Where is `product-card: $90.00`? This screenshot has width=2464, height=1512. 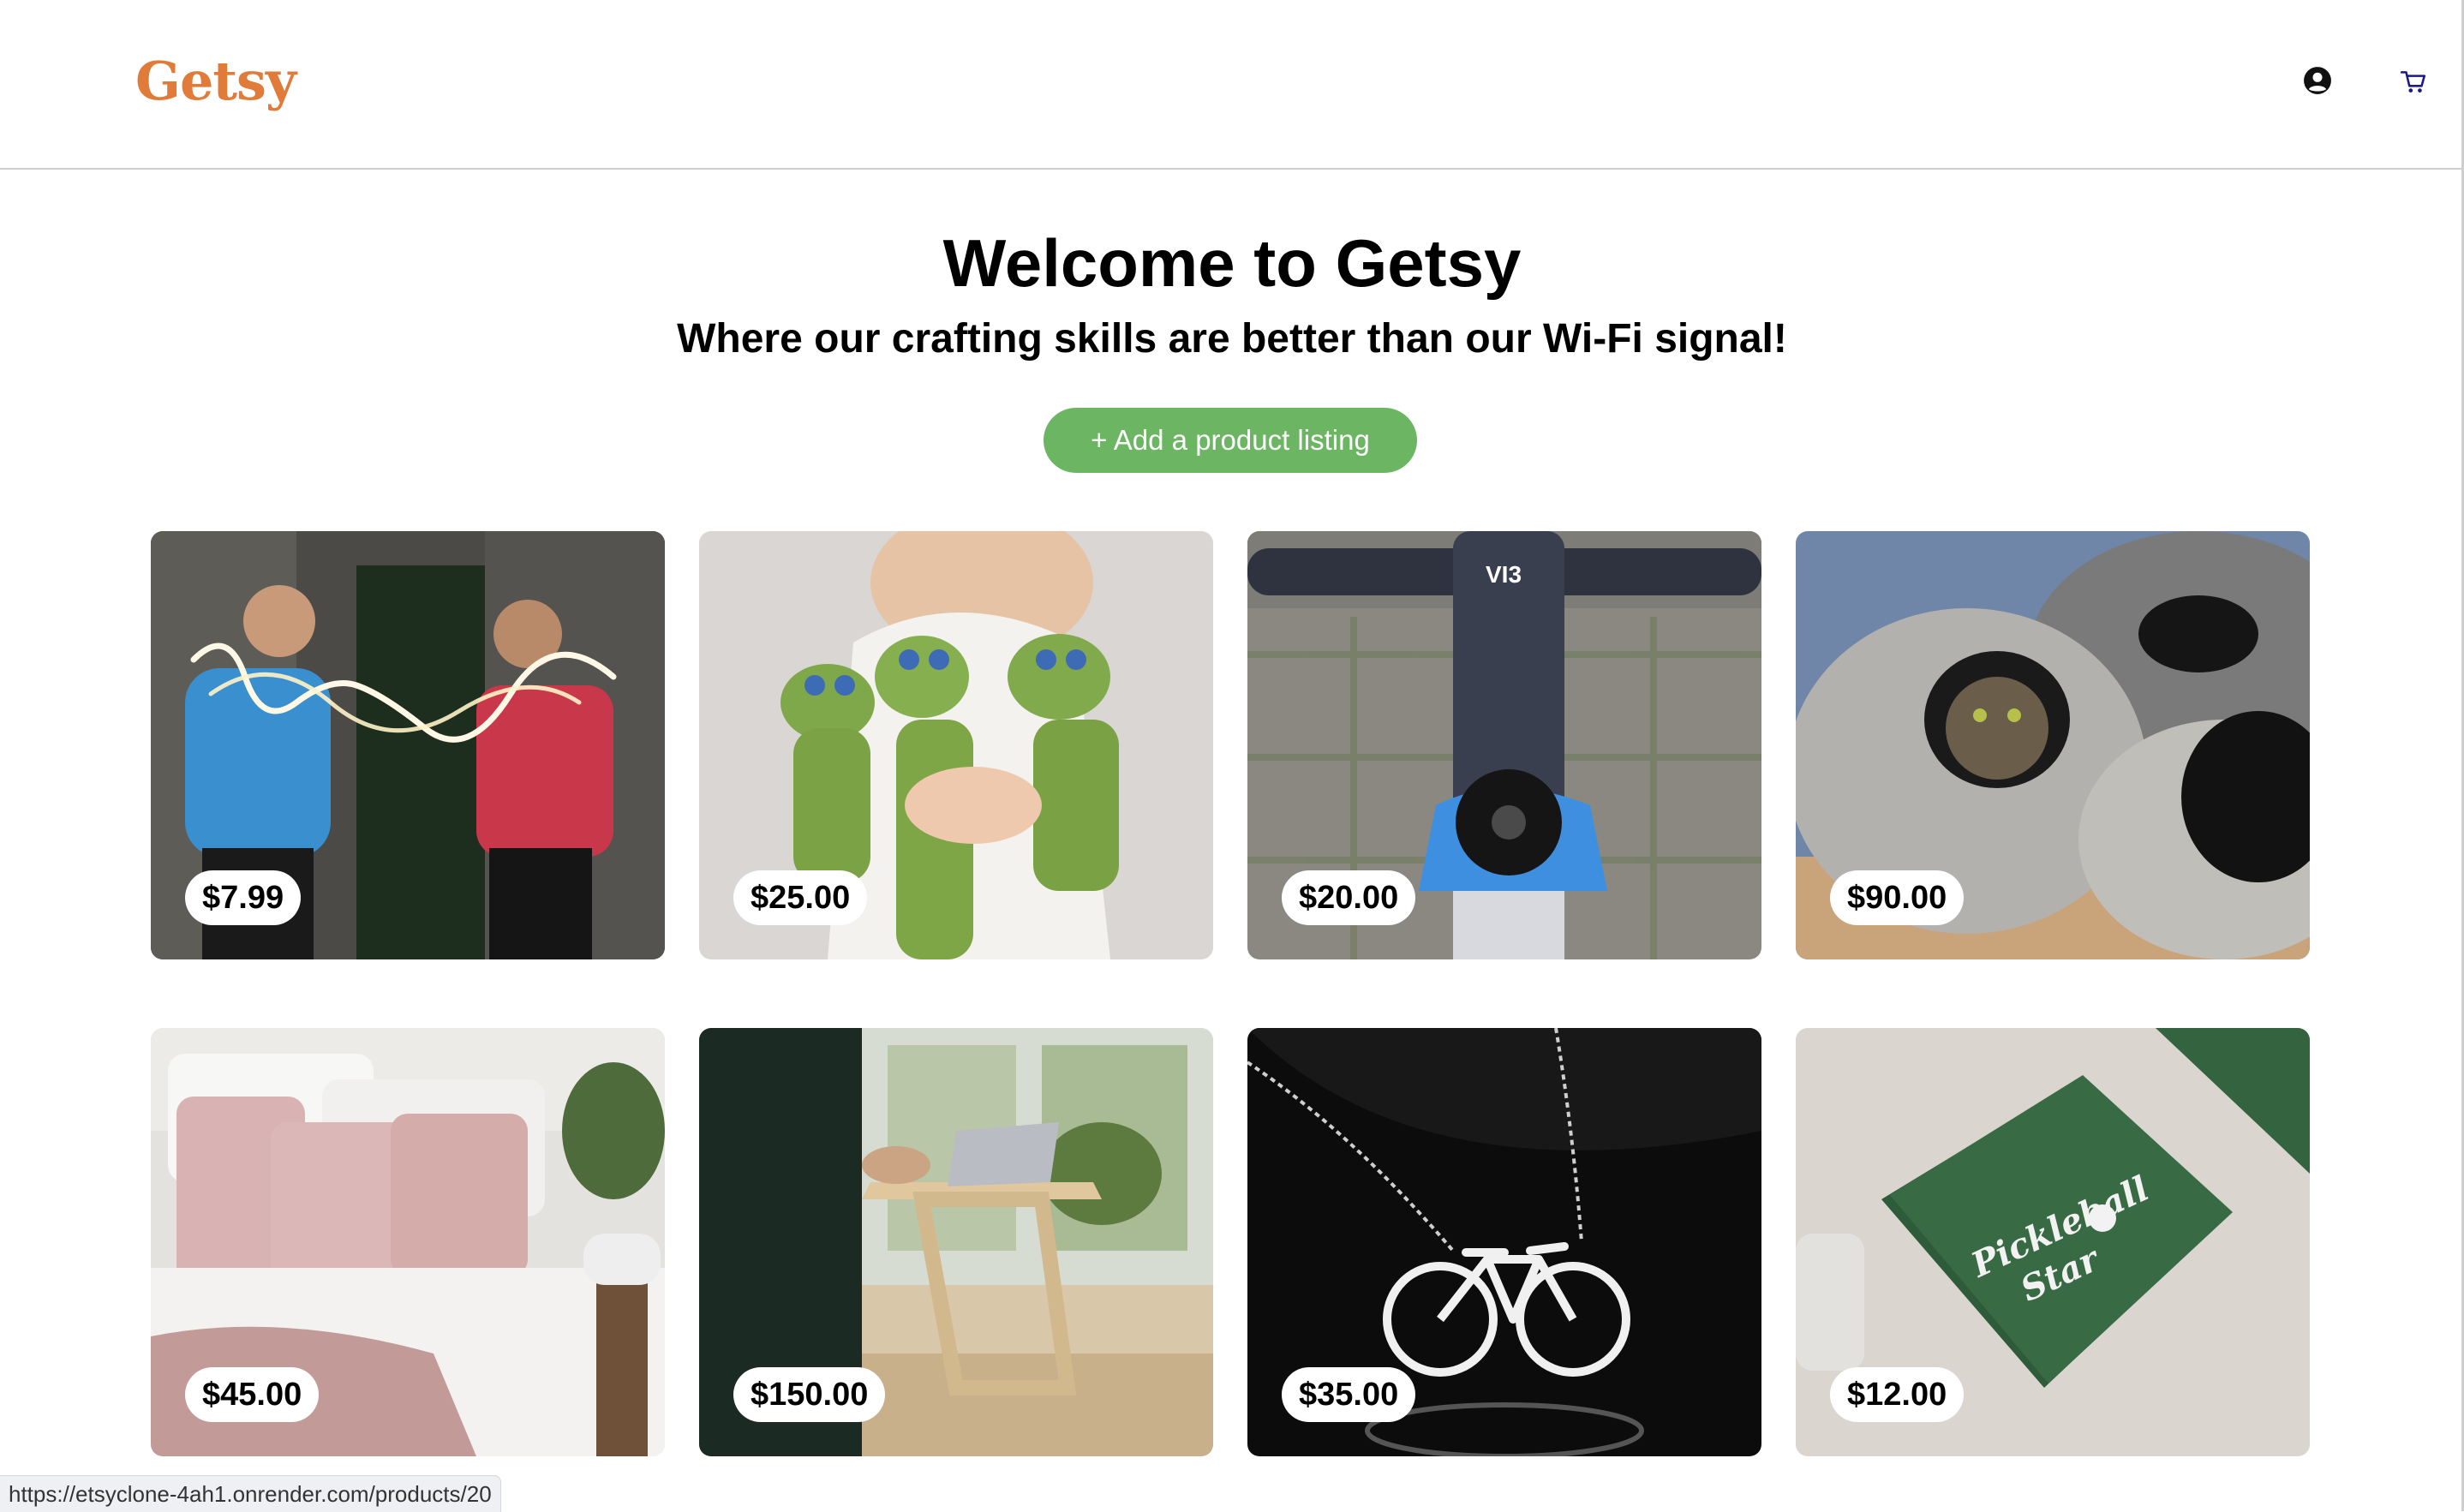
product-card: $90.00 is located at coordinates (2053, 745).